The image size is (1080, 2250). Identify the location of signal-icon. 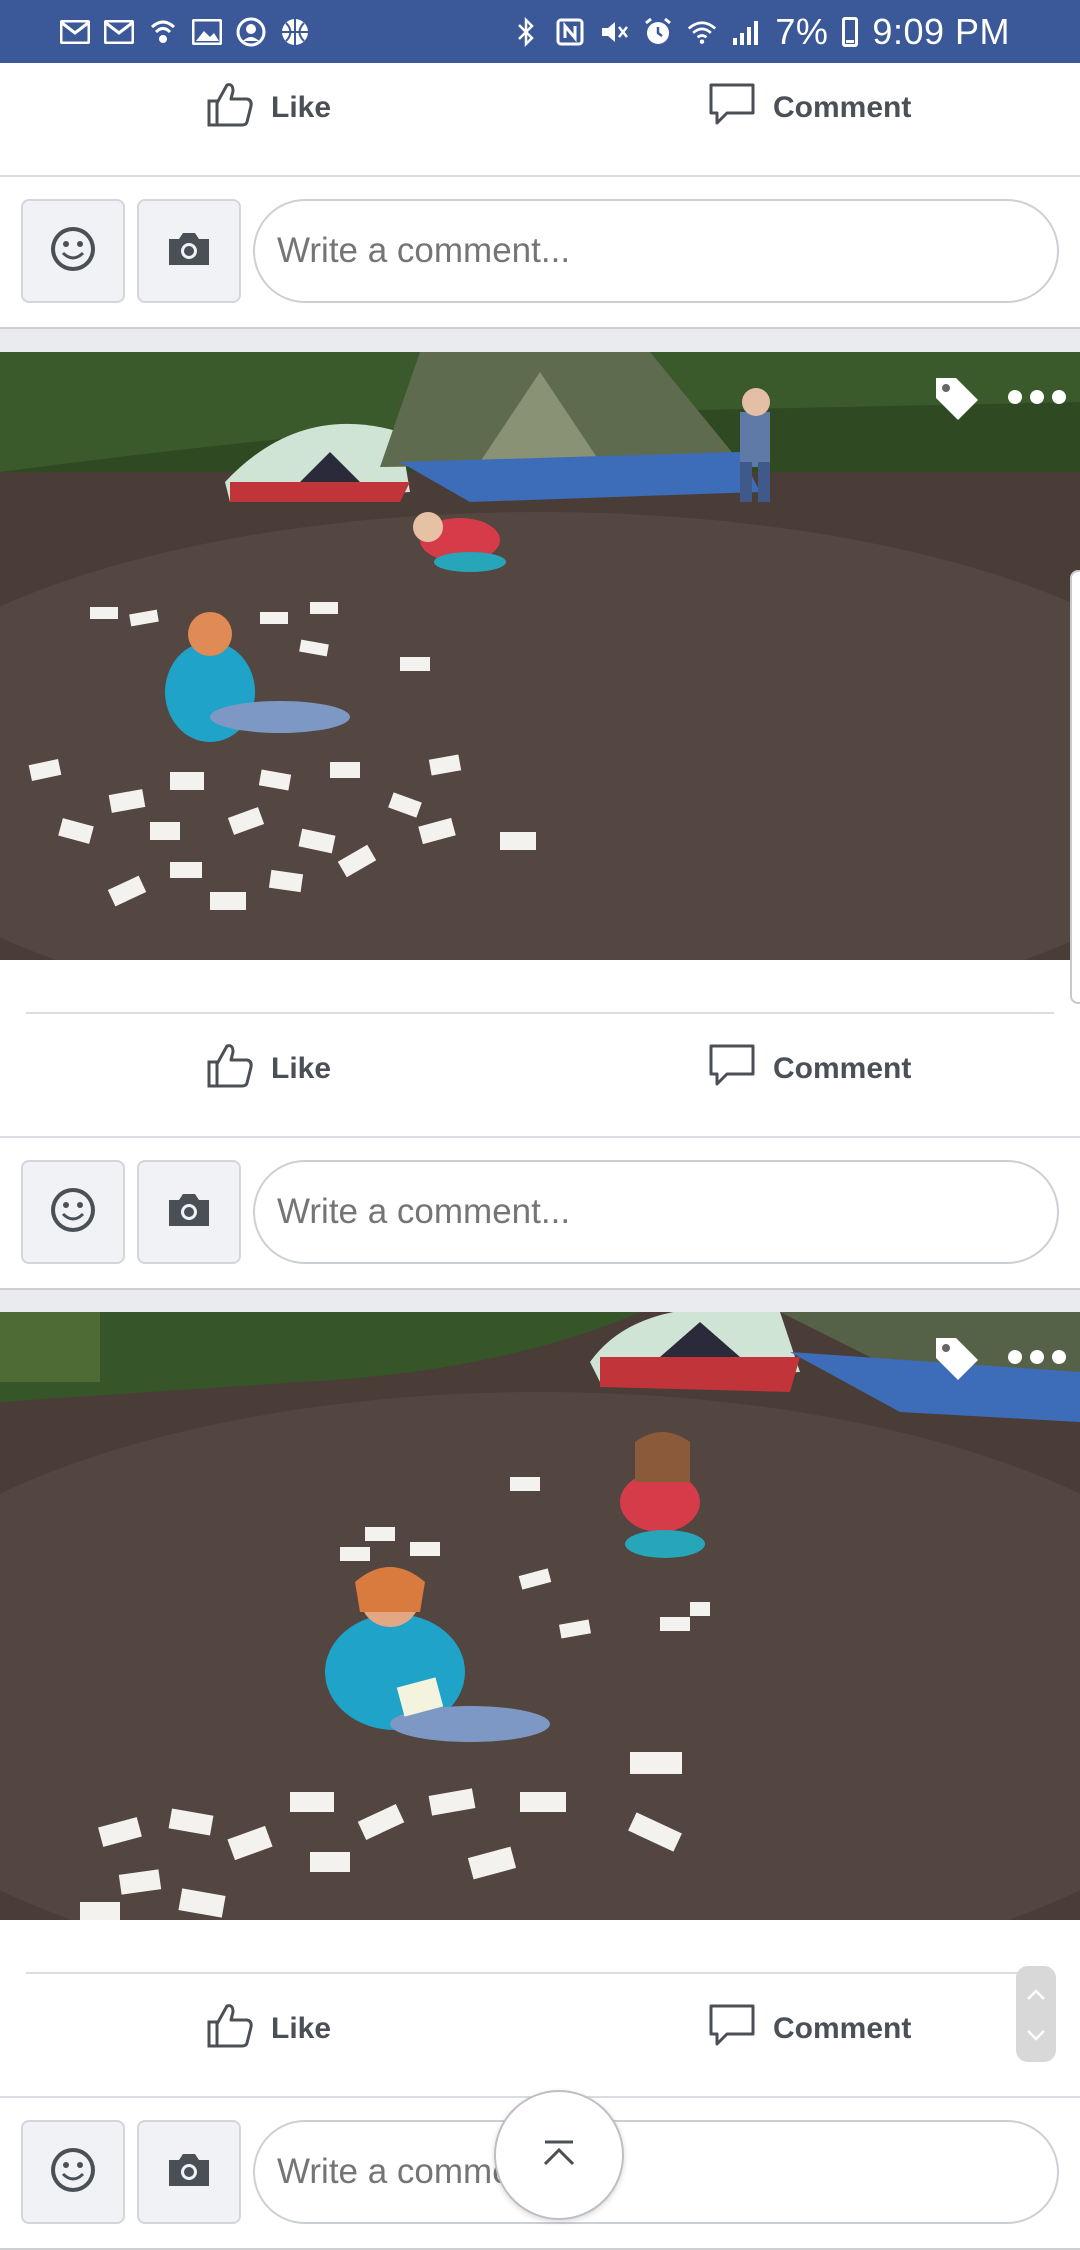
(746, 32).